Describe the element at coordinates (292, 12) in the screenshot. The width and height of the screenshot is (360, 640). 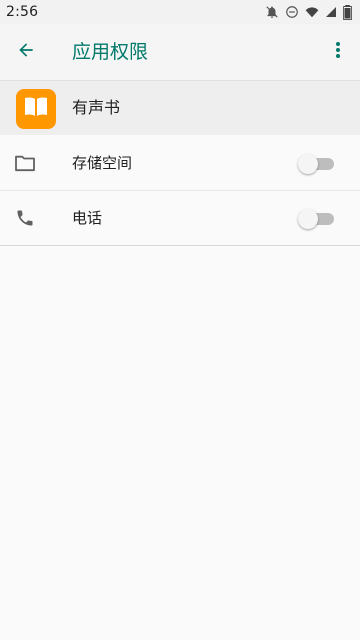
I see `do-not-disturb-icon` at that location.